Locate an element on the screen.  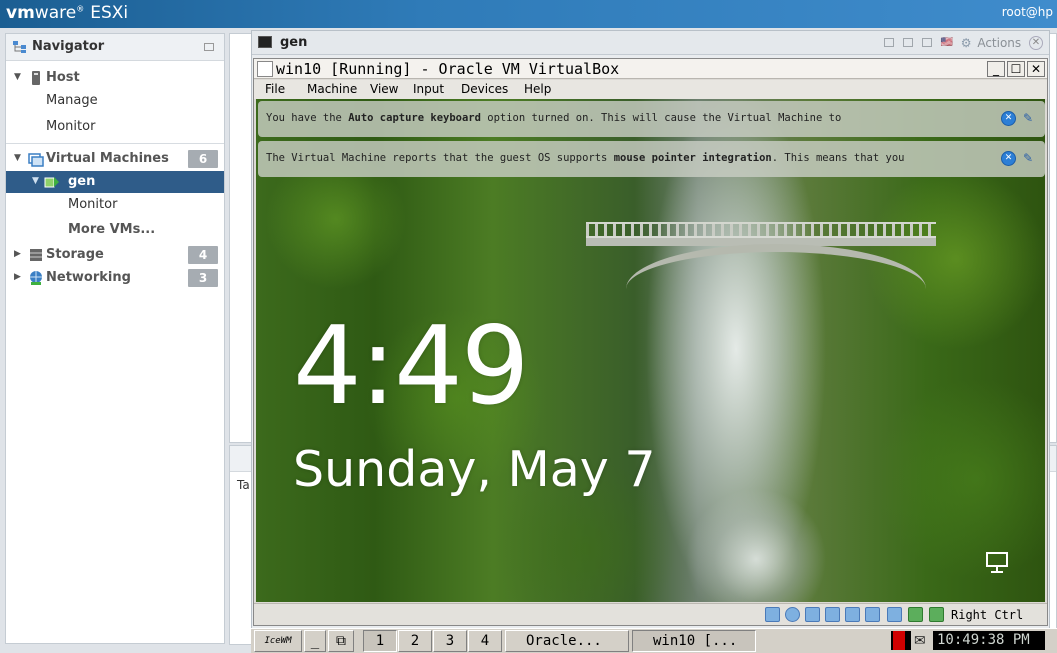
virtualbox-menubar: File Machine View Input Devices Help is located at coordinates (650, 89).